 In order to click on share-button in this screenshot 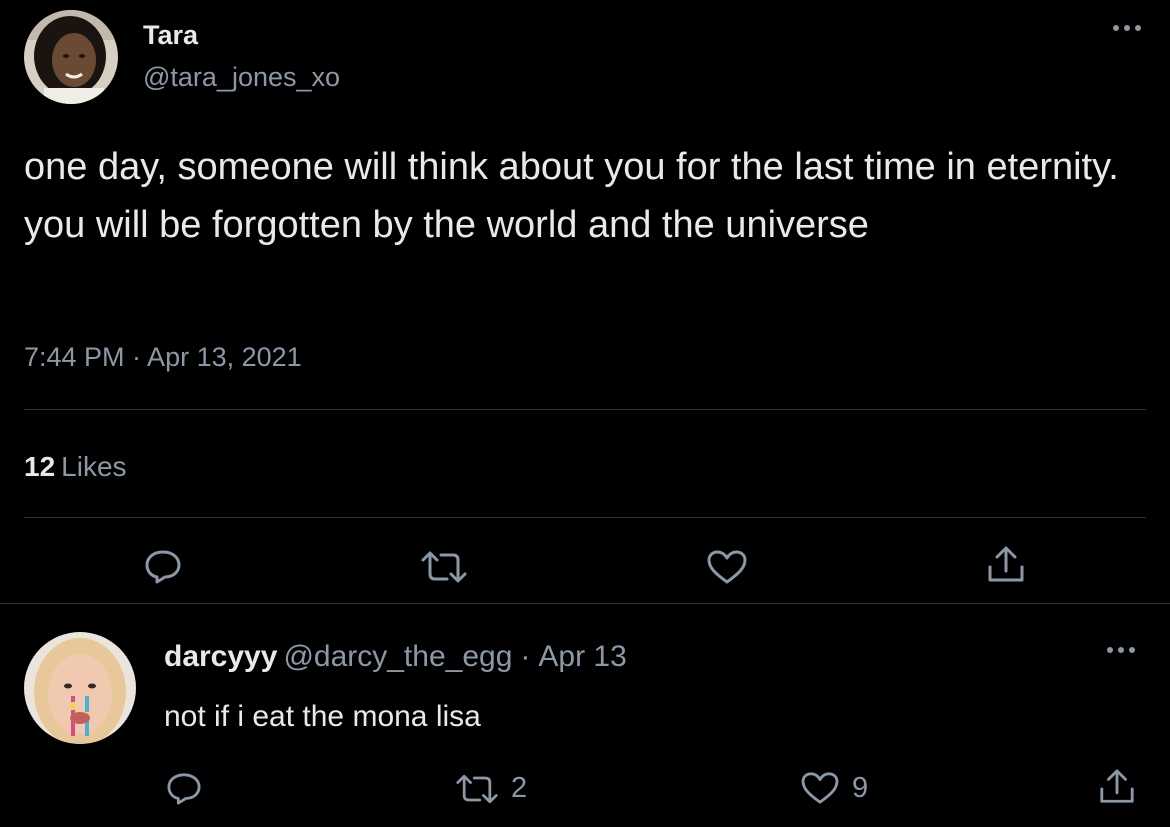, I will do `click(1006, 565)`.